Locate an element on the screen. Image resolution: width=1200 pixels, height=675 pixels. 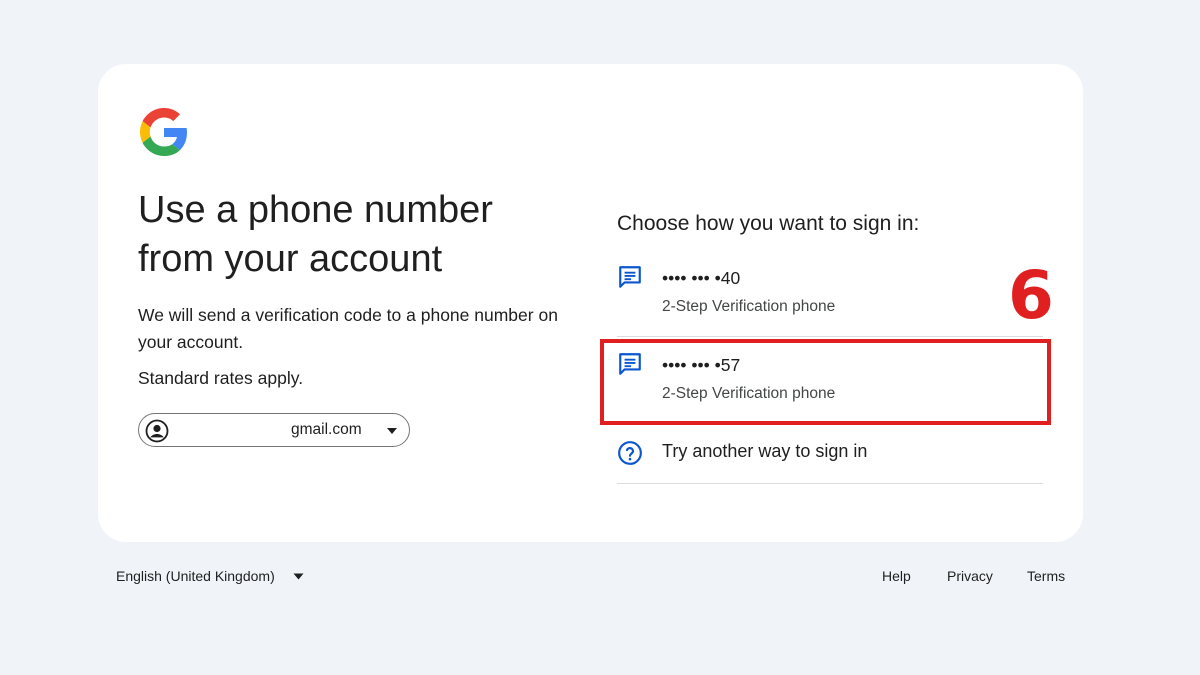
account-circle-icon is located at coordinates (157, 431).